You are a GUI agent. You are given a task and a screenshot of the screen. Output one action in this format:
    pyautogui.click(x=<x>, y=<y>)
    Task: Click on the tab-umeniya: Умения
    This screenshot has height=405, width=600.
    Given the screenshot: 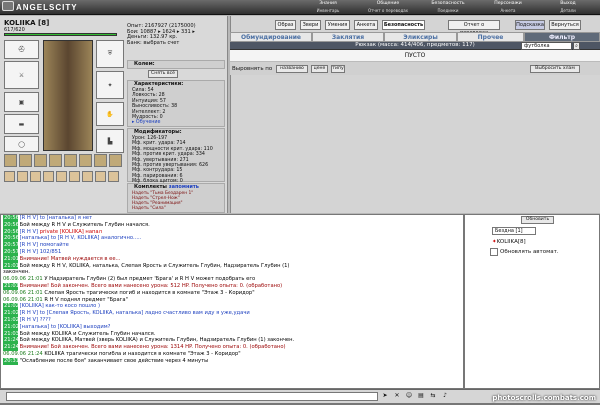 What is the action you would take?
    pyautogui.click(x=337, y=25)
    